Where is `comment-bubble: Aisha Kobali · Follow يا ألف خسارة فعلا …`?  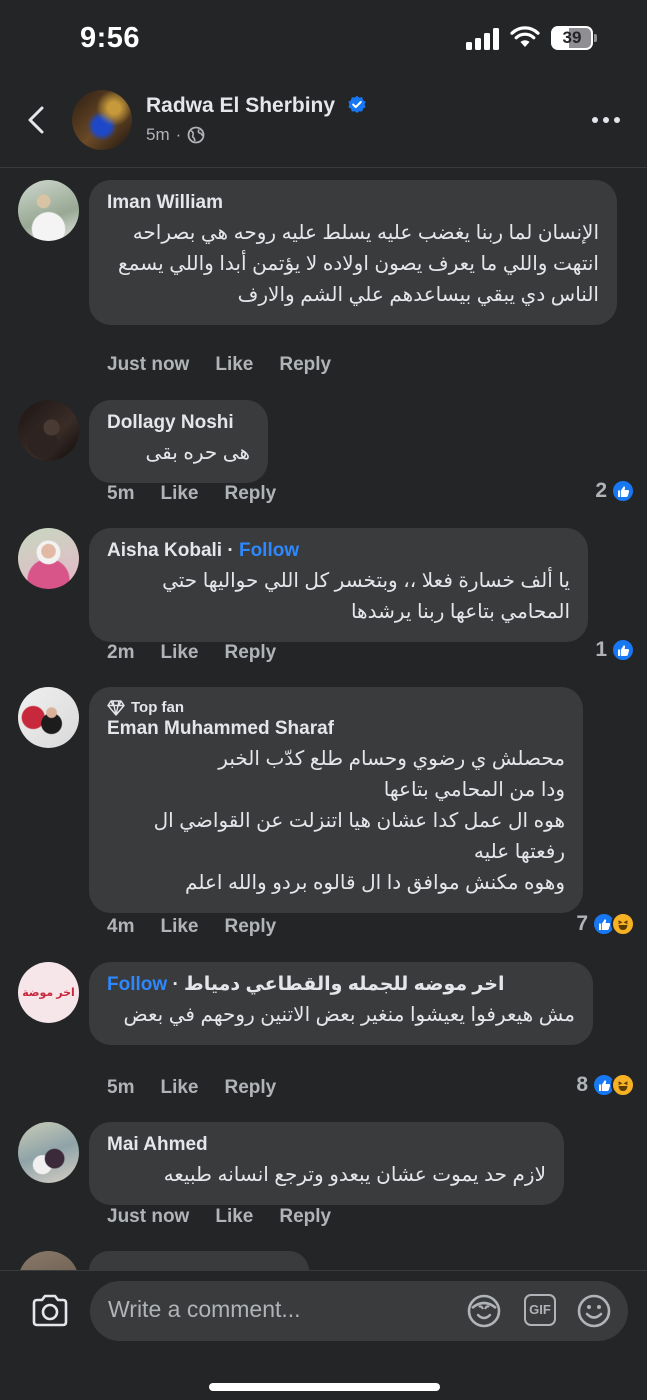 comment-bubble: Aisha Kobali · Follow يا ألف خسارة فعلا … is located at coordinates (338, 585).